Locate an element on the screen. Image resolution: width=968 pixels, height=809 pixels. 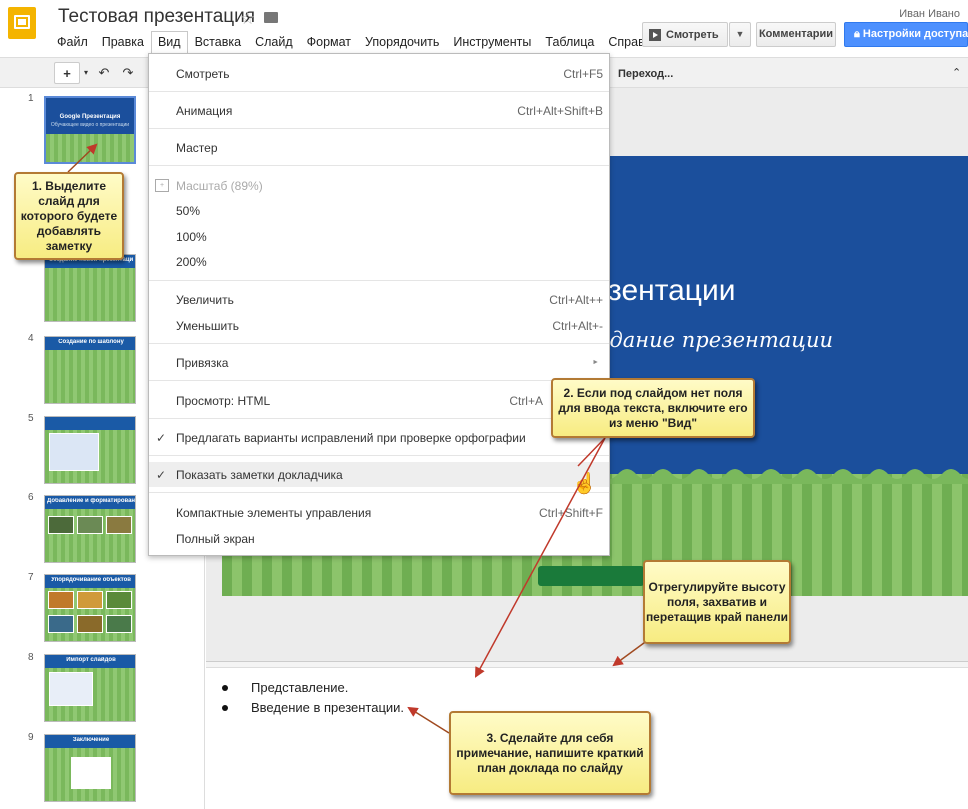
menu-item-speaker-notes: Показать заметки докладчика is located at coordinates (259, 475).